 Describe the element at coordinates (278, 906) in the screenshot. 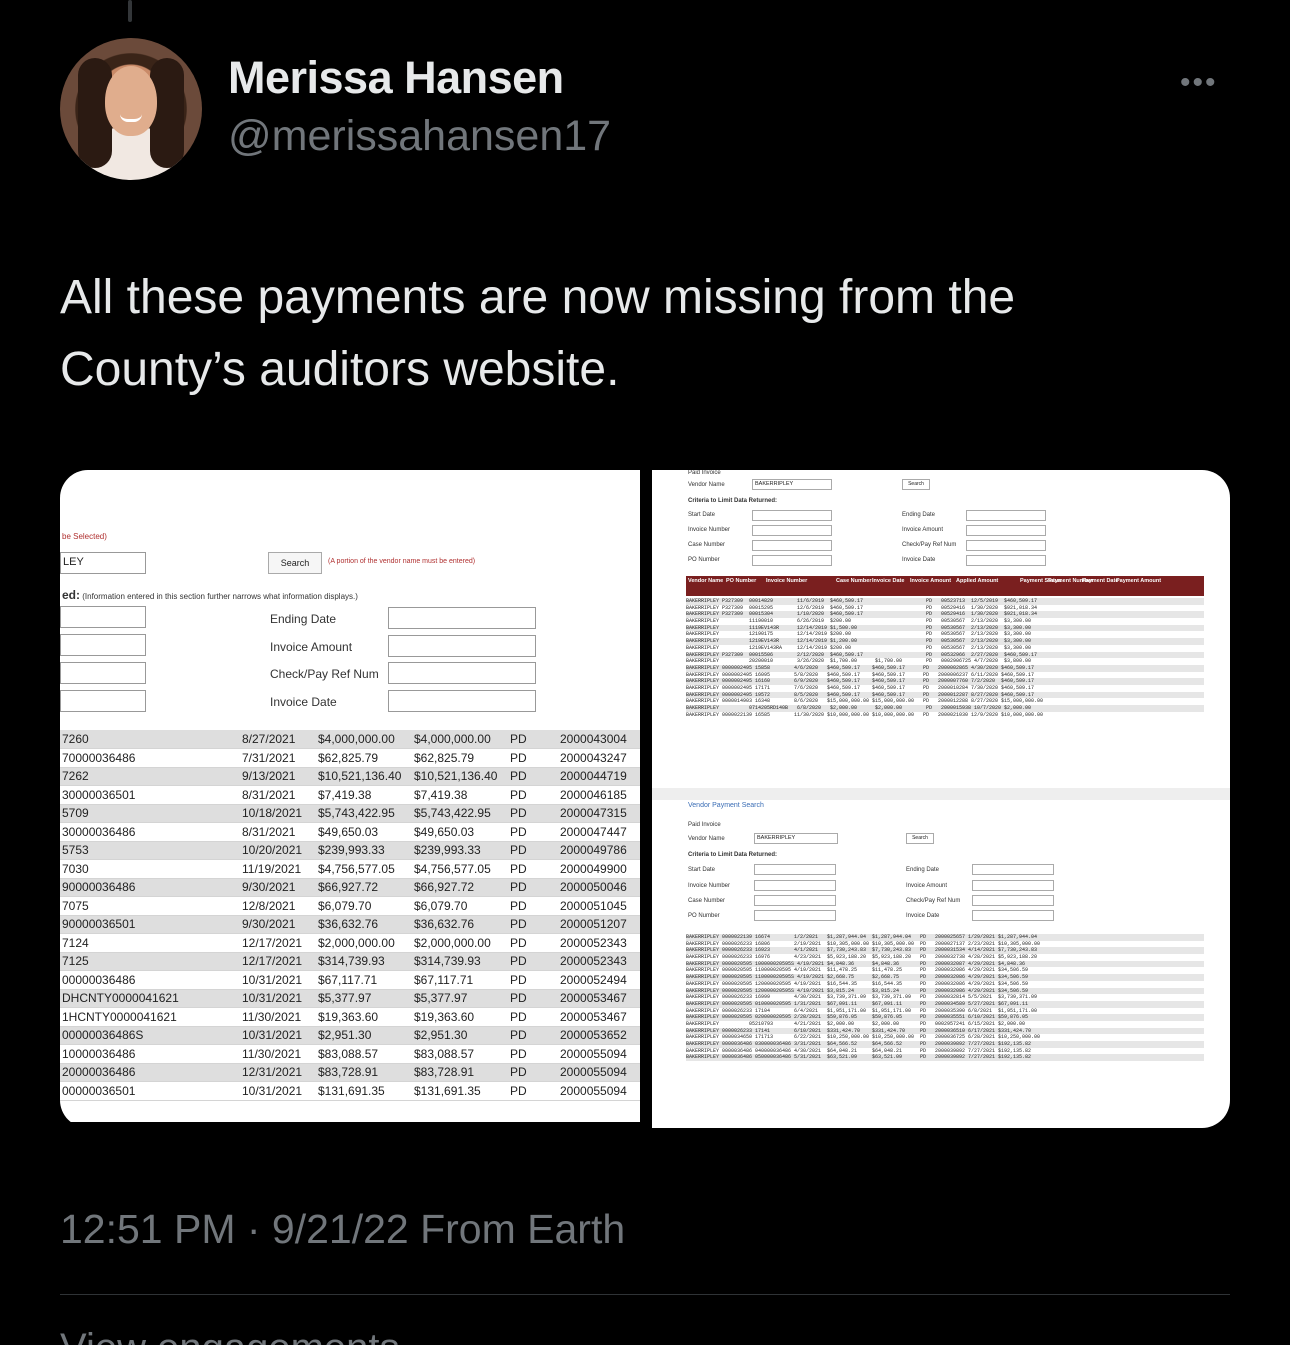

I see `table-cell: 12/8/2021` at that location.